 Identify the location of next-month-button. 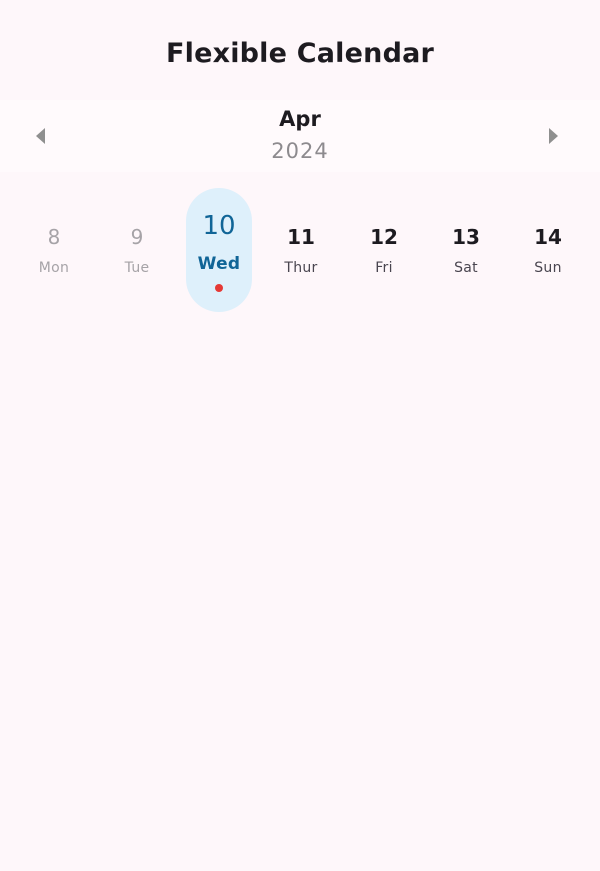
(553, 136).